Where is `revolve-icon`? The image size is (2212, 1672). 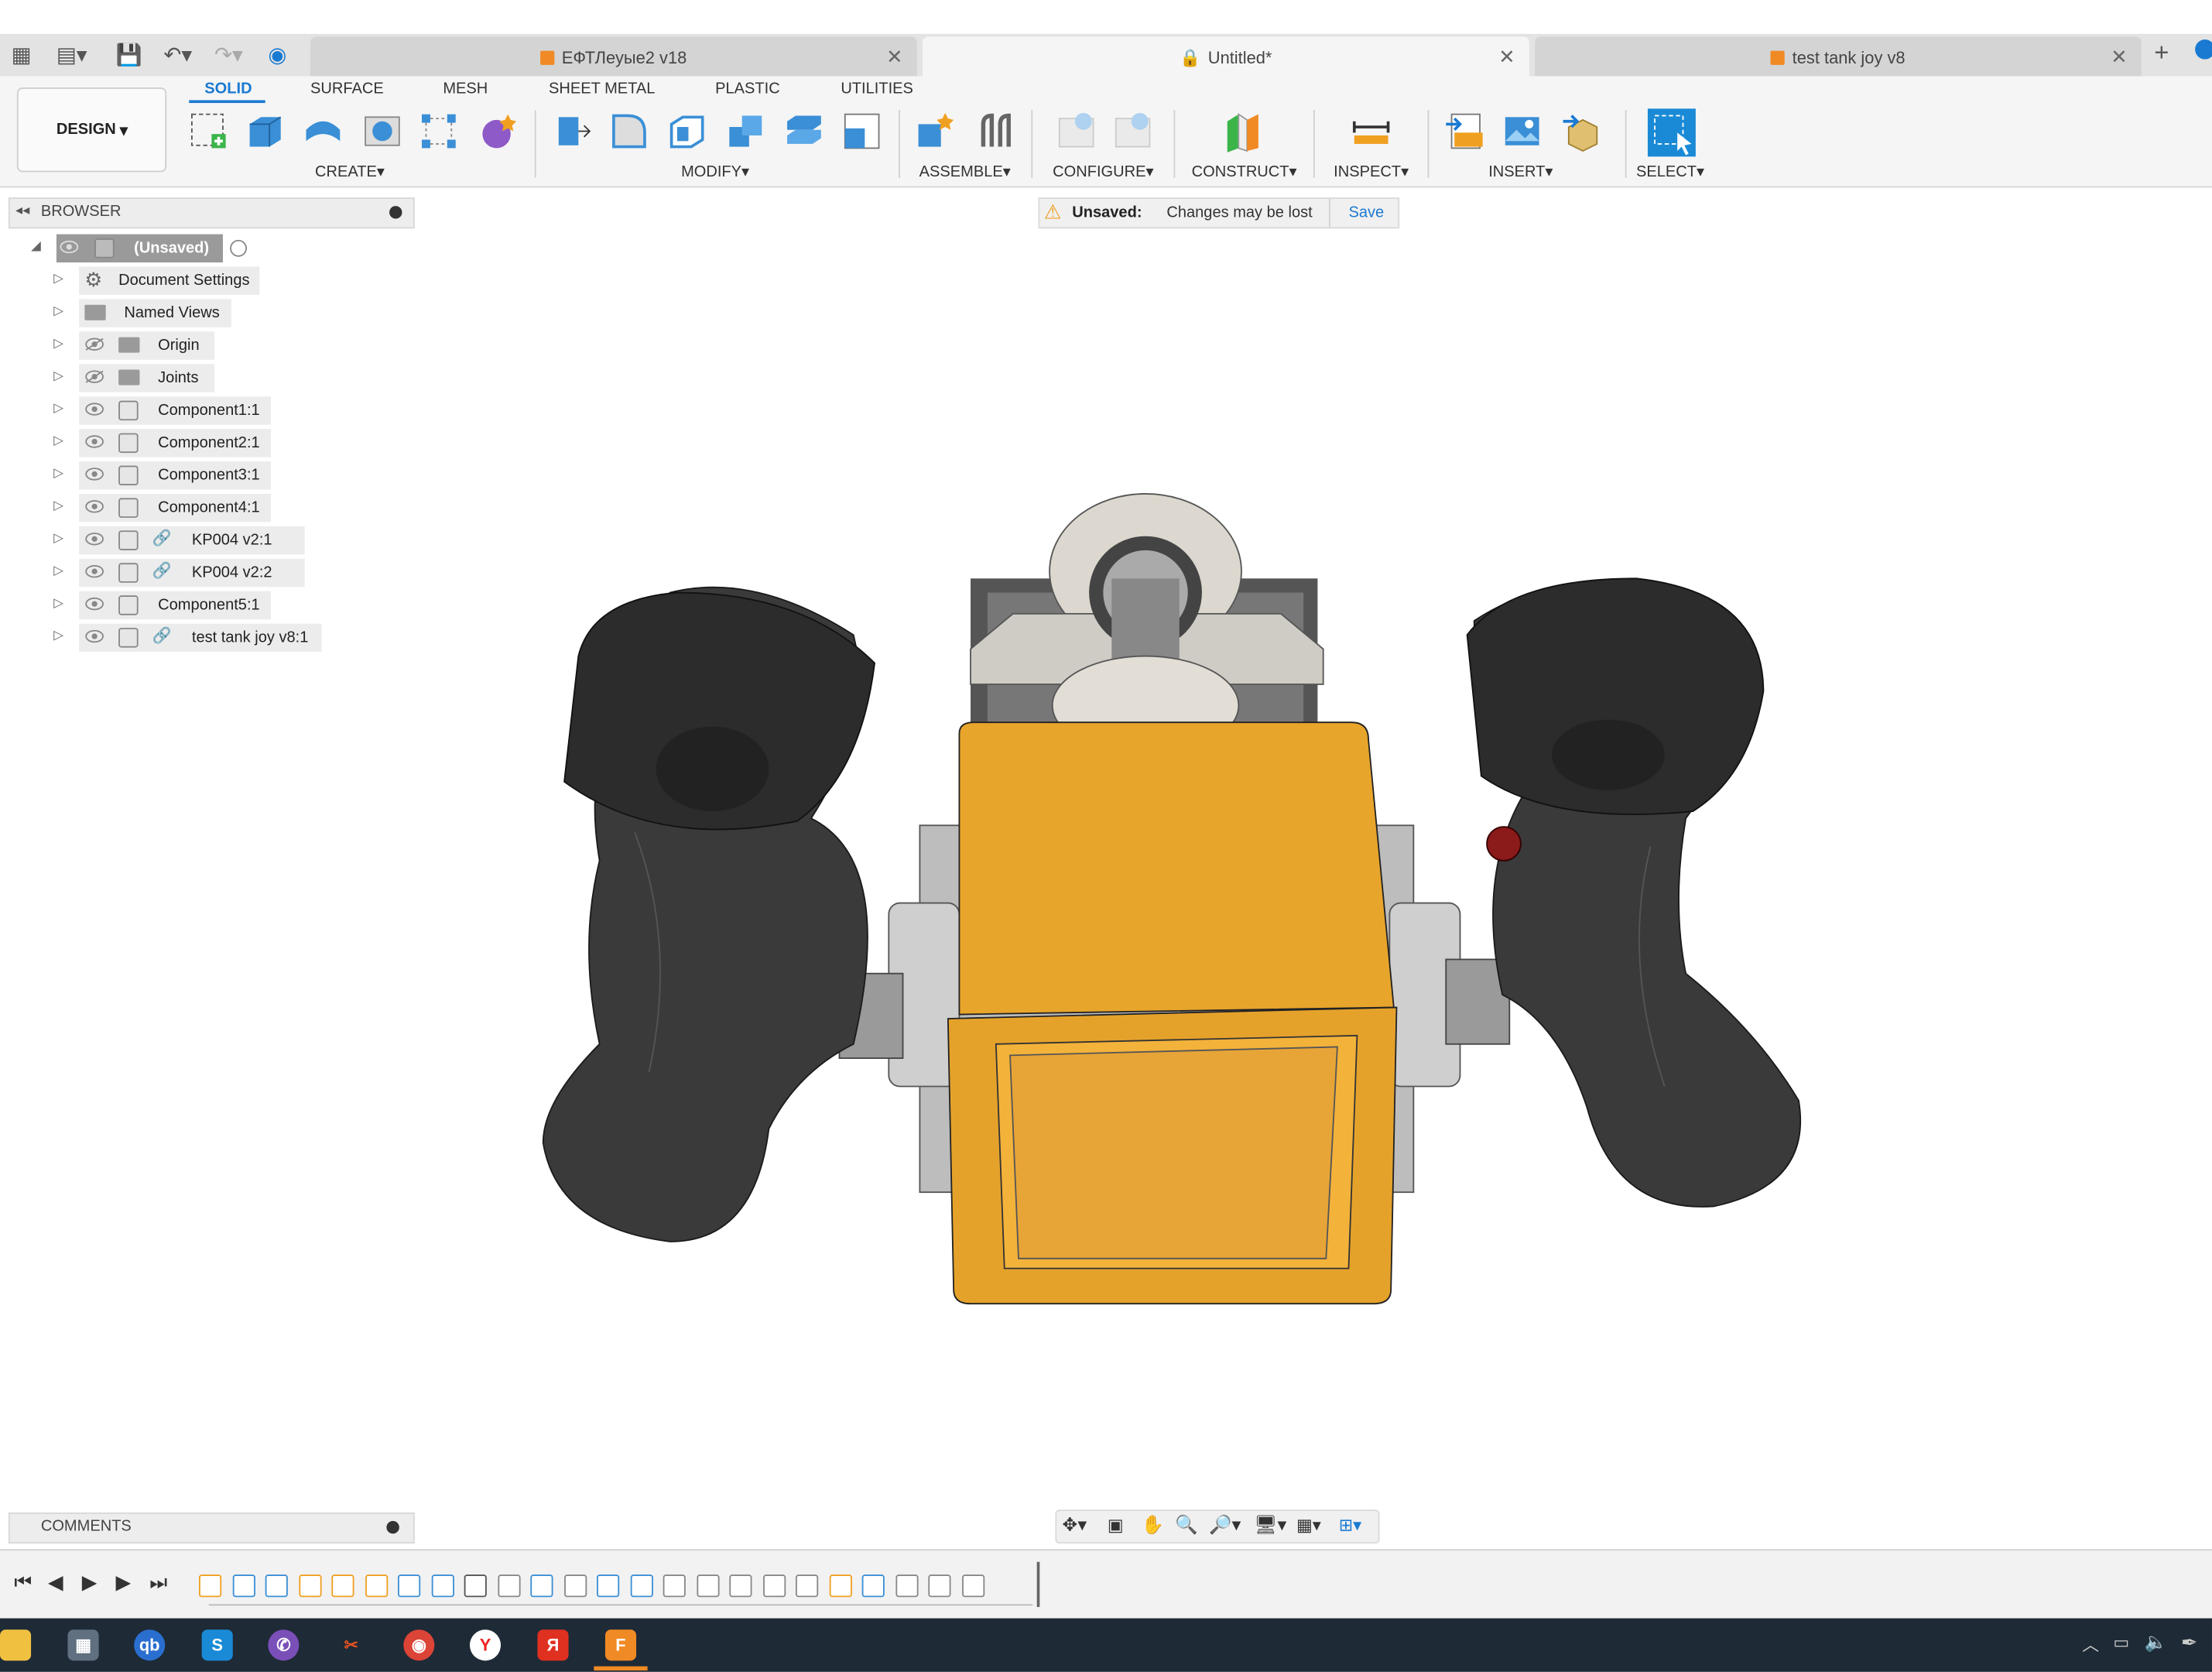
revolve-icon is located at coordinates (323, 131).